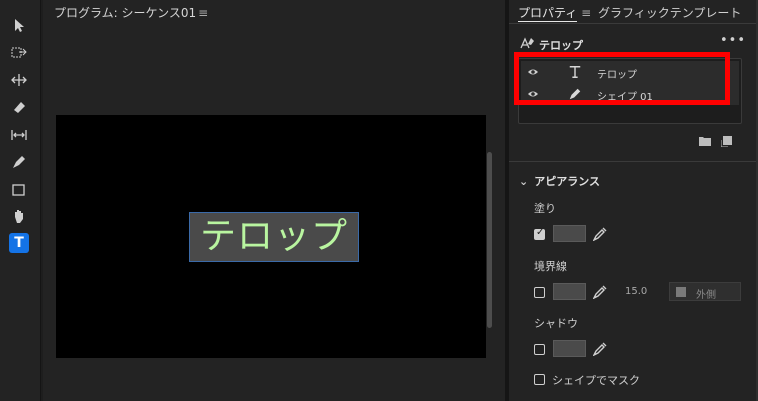 The image size is (758, 401). What do you see at coordinates (586, 13) in the screenshot?
I see `tab-menu-icon: ≡` at bounding box center [586, 13].